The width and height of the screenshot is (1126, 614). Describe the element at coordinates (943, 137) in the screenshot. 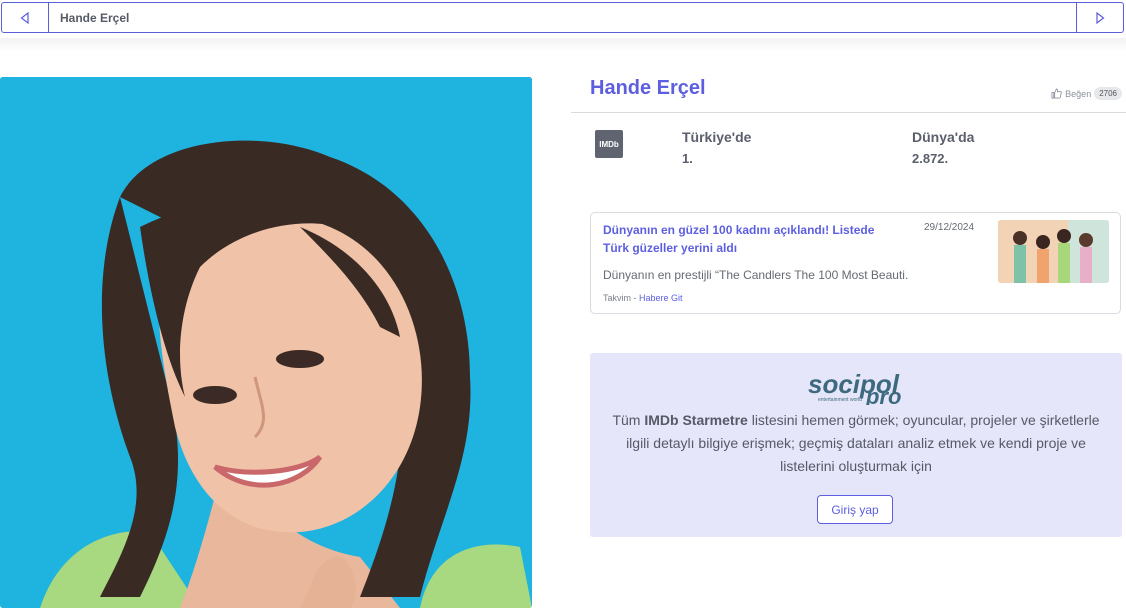

I see `world-rank-label: Dünya'da` at that location.